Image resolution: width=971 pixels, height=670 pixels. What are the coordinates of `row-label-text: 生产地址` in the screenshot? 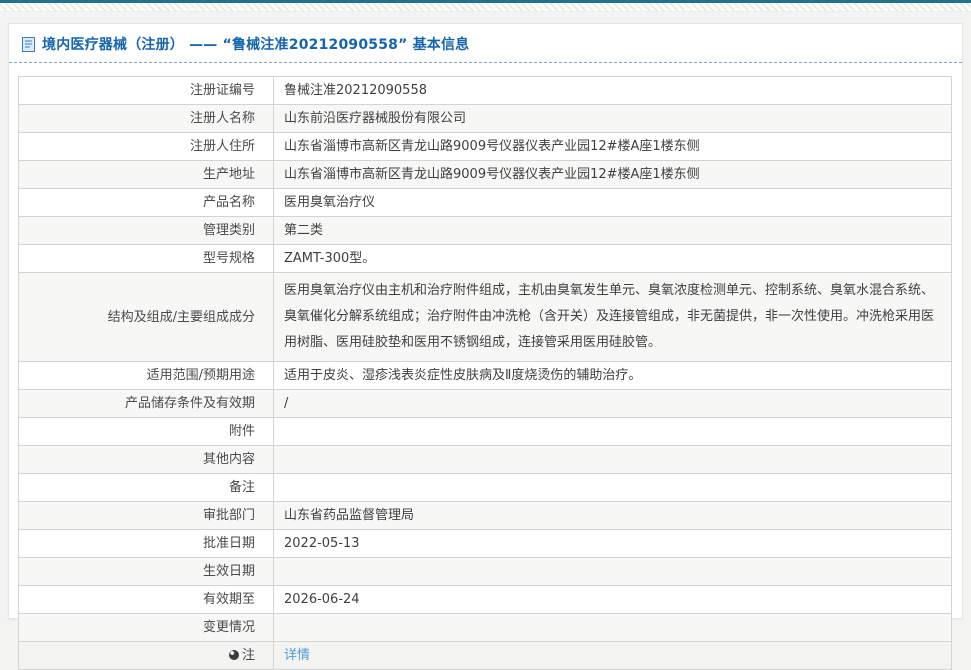 It's located at (228, 174).